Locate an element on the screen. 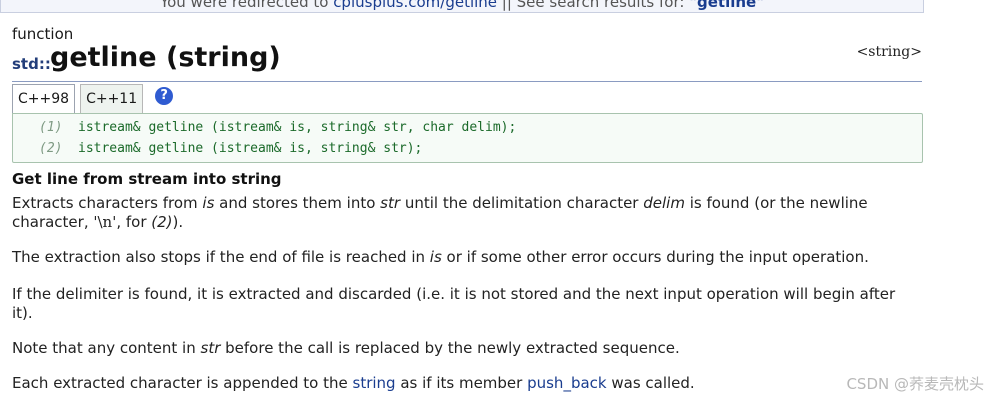 Image resolution: width=1000 pixels, height=401 pixels. prototype-number: (2) is located at coordinates (51, 148).